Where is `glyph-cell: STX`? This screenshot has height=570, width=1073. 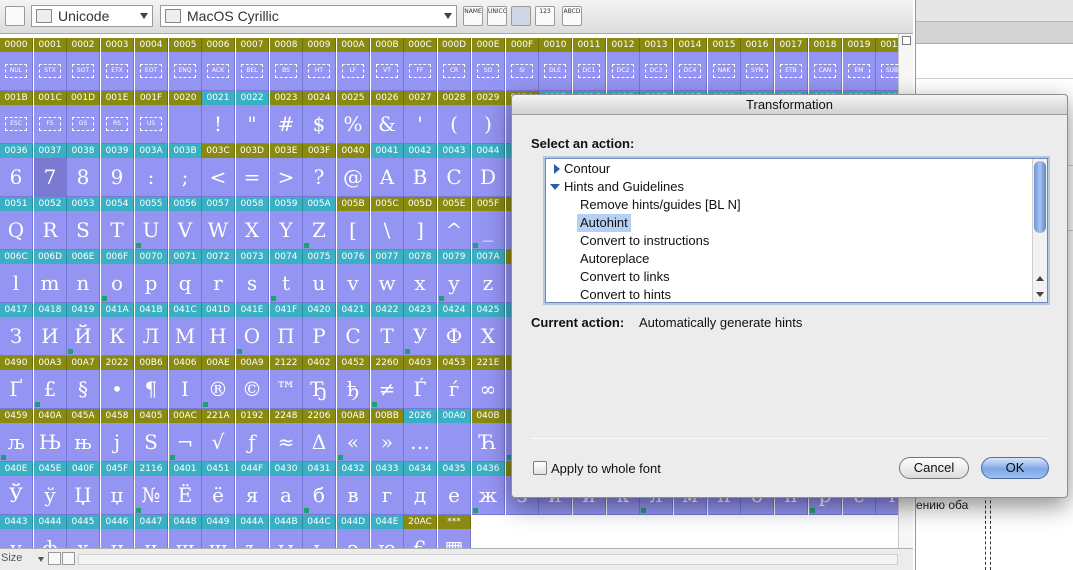
glyph-cell: STX is located at coordinates (50, 71).